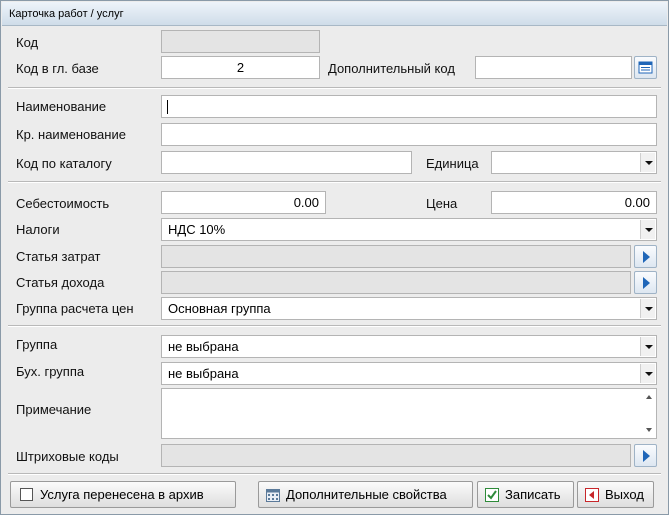  What do you see at coordinates (240, 67) in the screenshot?
I see `main-base-code-field: 2` at bounding box center [240, 67].